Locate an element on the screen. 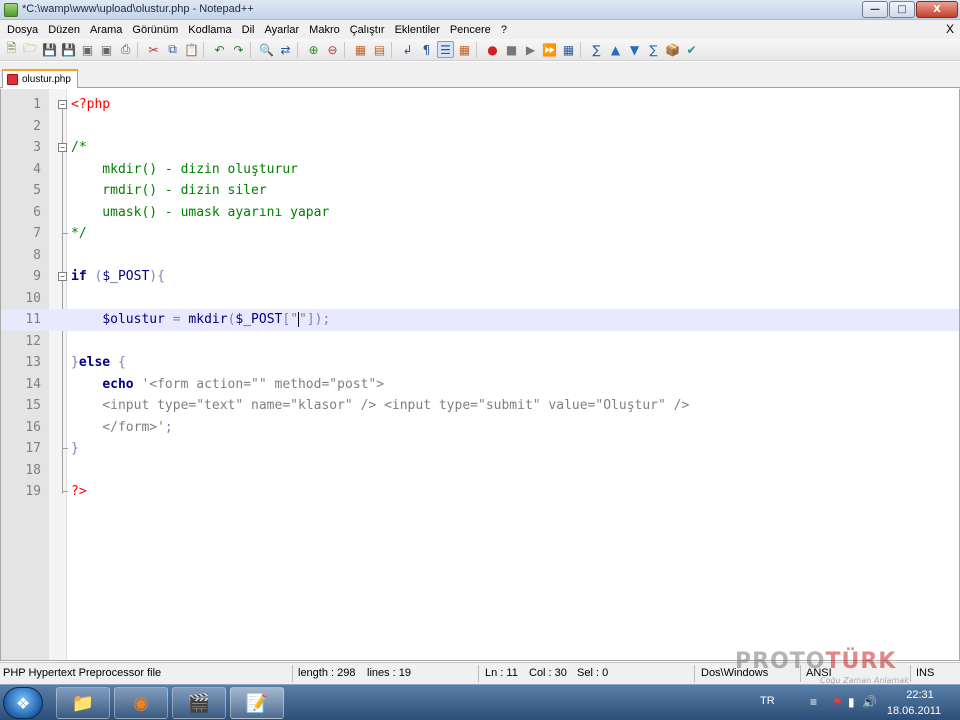  code-line: 2 is located at coordinates (480, 127).